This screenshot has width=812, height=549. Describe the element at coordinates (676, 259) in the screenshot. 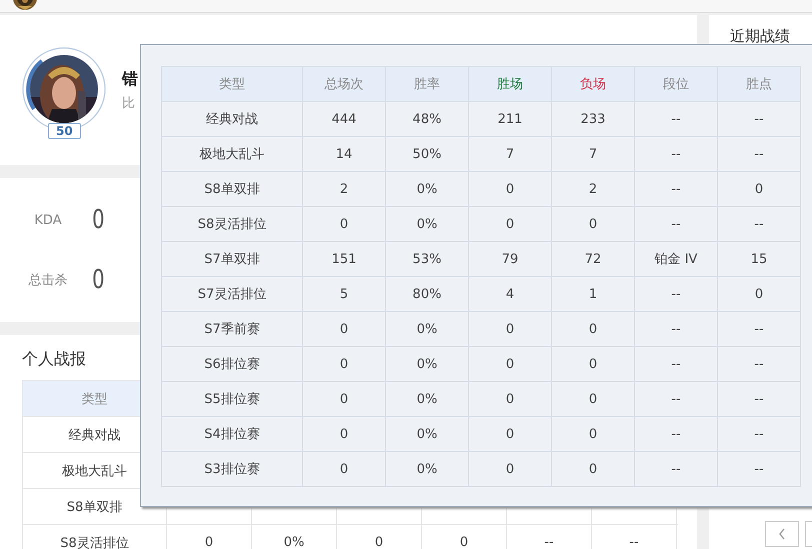

I see `table-cell: 铂金 IV` at that location.